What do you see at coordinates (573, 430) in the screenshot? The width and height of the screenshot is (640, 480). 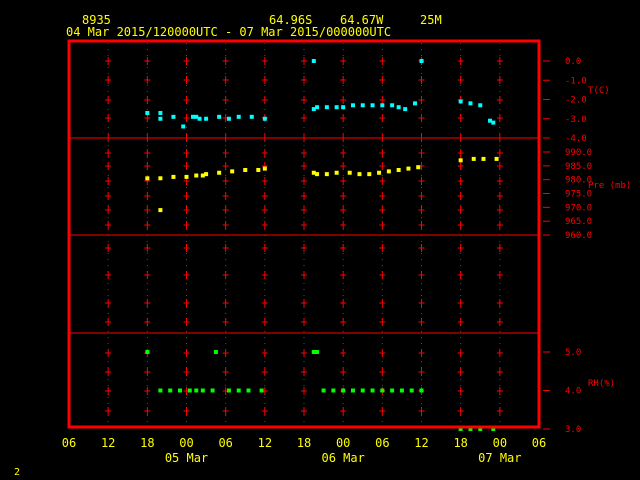 I see `y-tick-label-relative_humidity: 3.0` at bounding box center [573, 430].